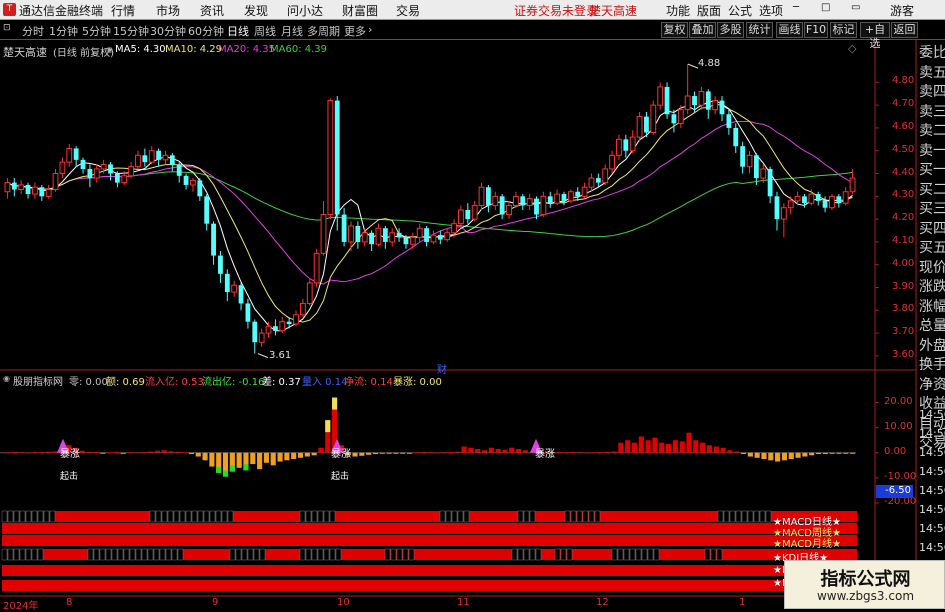 The width and height of the screenshot is (945, 612). I want to click on ma60-line, so click(430, 204).